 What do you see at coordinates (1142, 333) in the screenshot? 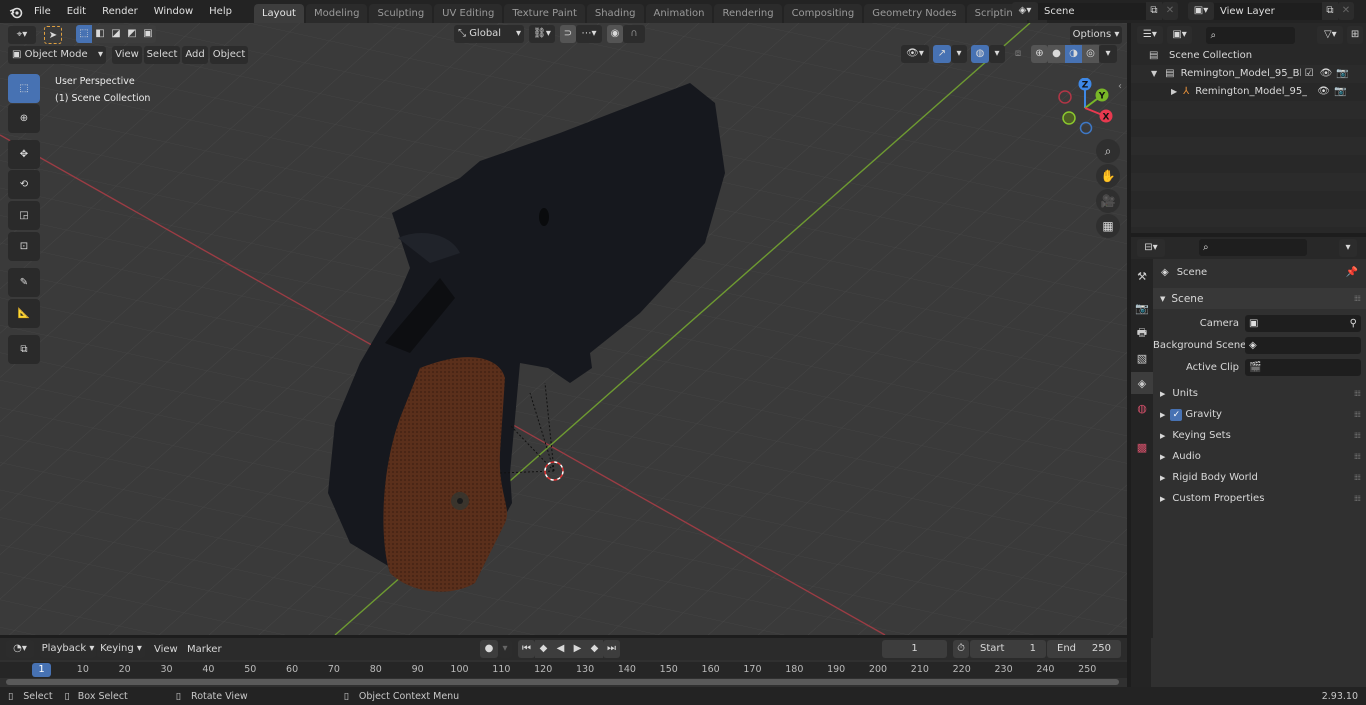
I see `tab-output-icon: 🖶` at bounding box center [1142, 333].